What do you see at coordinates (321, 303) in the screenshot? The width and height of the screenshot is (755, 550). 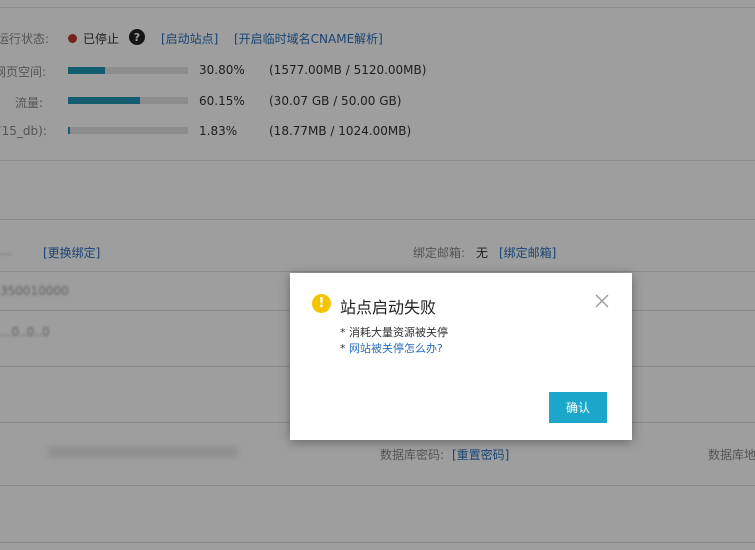 I see `warning-icon: !` at bounding box center [321, 303].